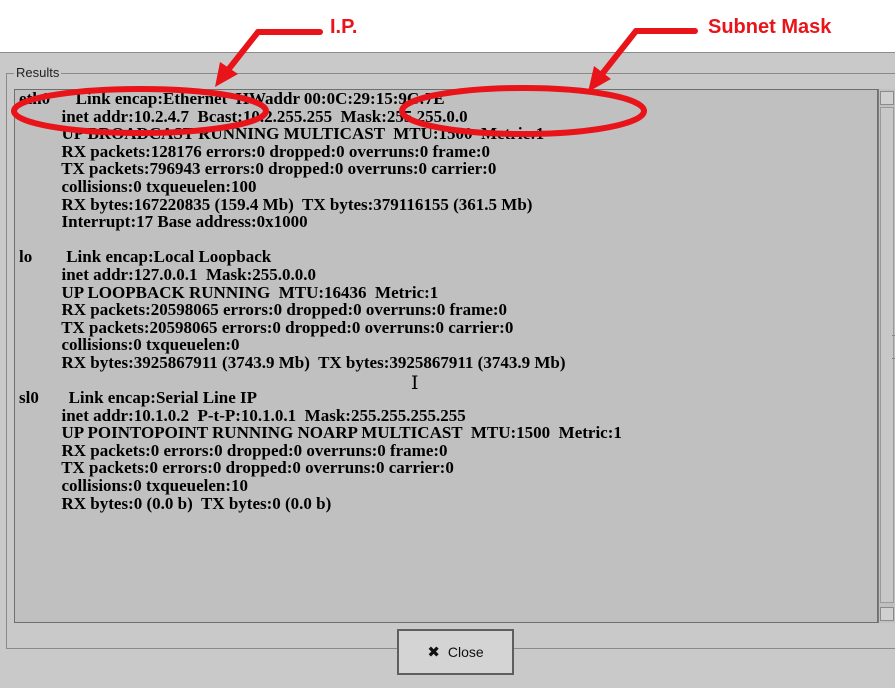  Describe the element at coordinates (770, 27) in the screenshot. I see `subnet-mask-annotation-label: Subnet Mask` at that location.